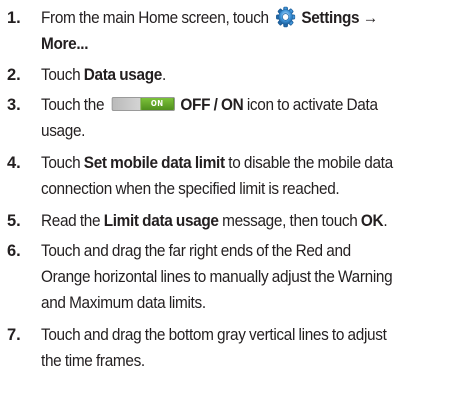  I want to click on step-text: and Maximum data limits., so click(123, 303).